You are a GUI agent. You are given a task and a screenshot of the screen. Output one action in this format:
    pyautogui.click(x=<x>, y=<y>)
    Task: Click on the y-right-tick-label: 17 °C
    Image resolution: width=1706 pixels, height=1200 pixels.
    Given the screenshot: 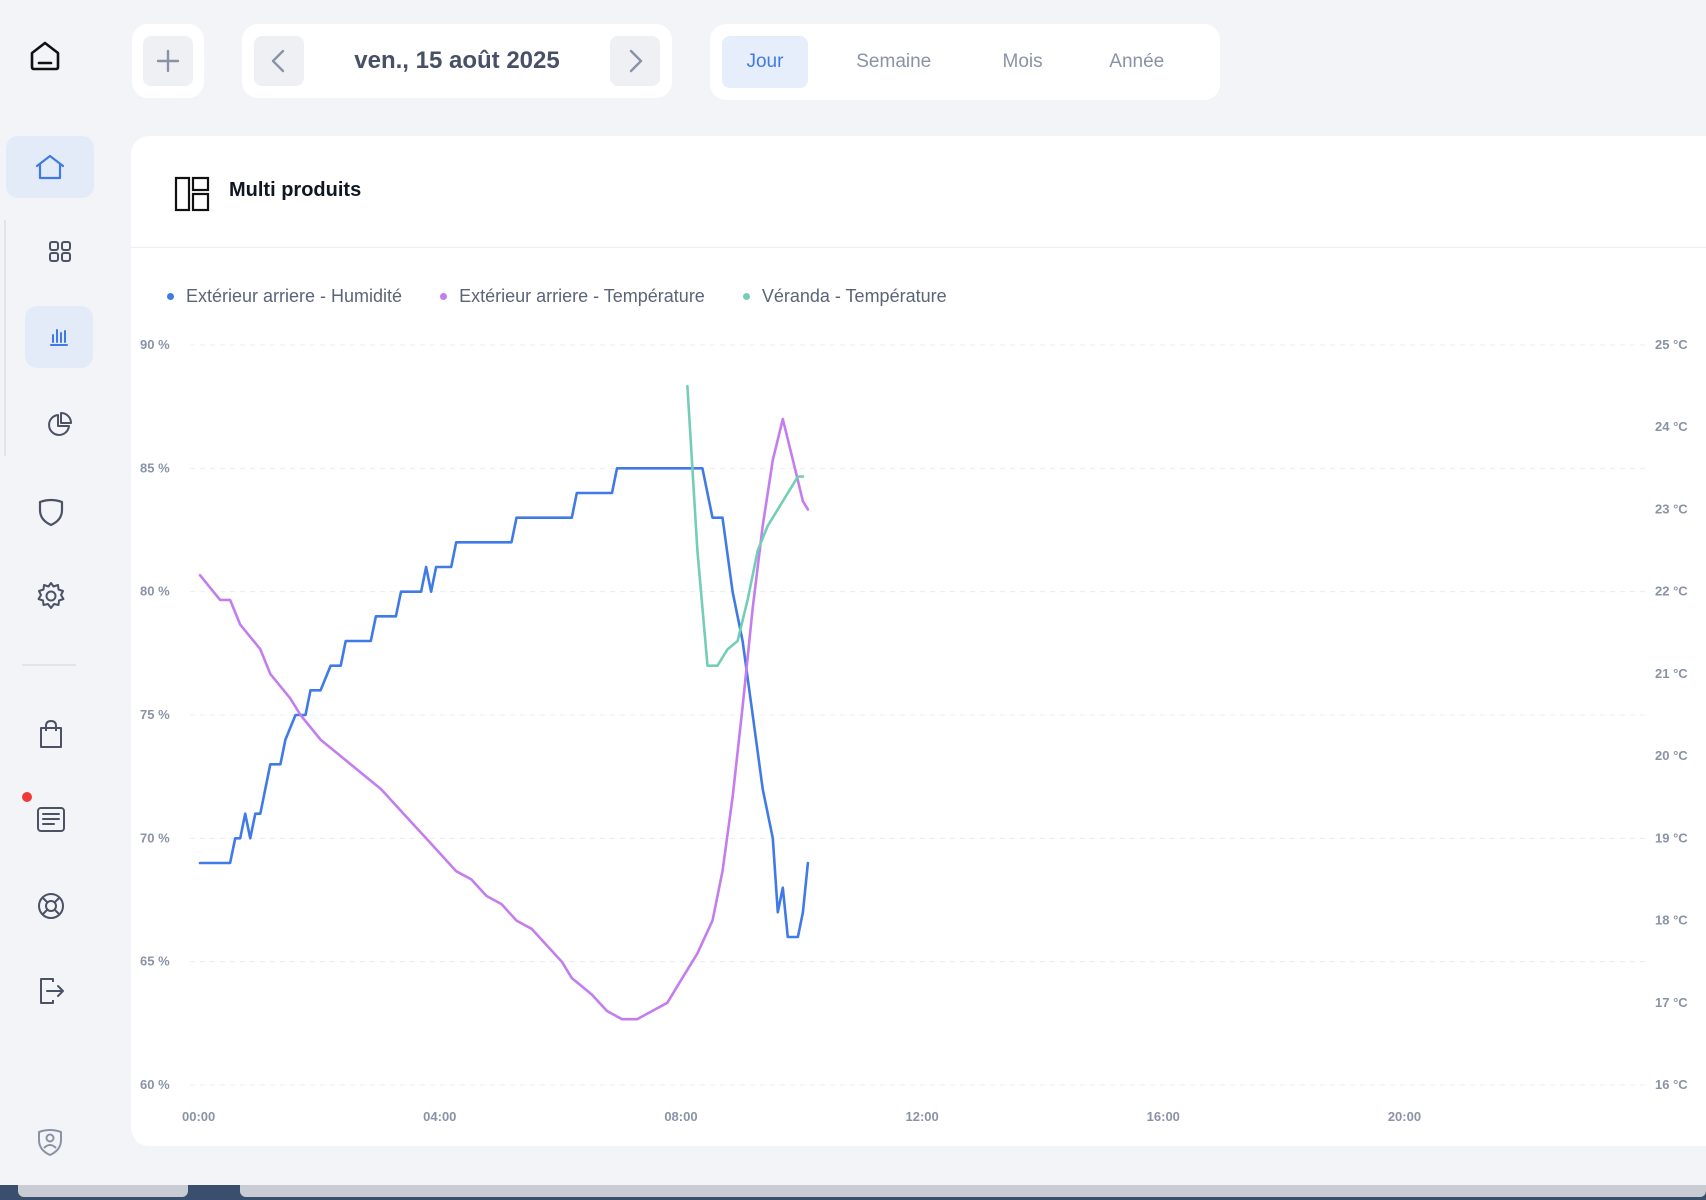 What is the action you would take?
    pyautogui.click(x=1671, y=1002)
    